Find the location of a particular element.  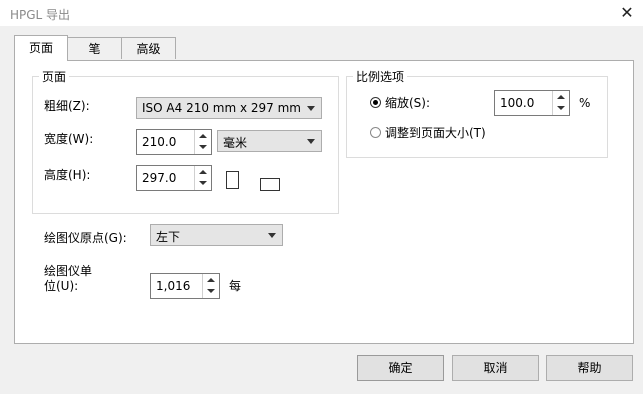

width-stepper is located at coordinates (174, 142).